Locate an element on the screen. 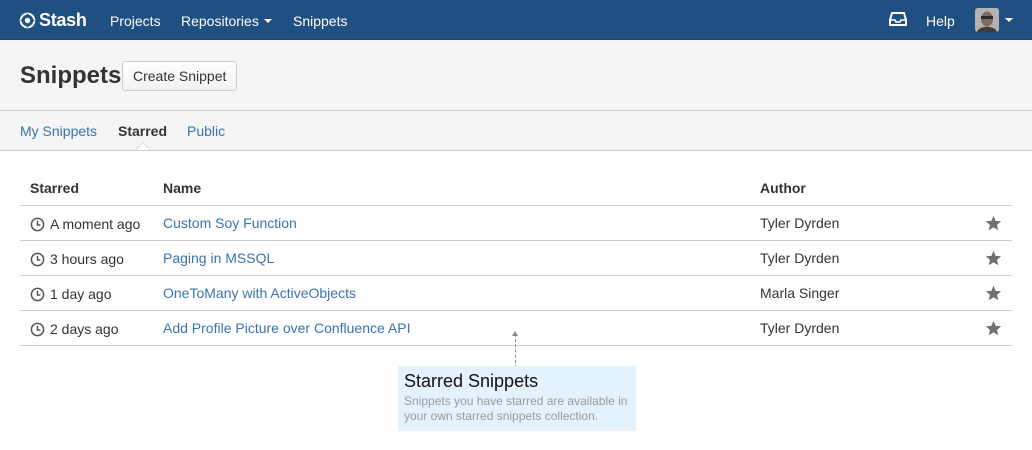 This screenshot has width=1032, height=450. tooltip-connector is located at coordinates (515, 351).